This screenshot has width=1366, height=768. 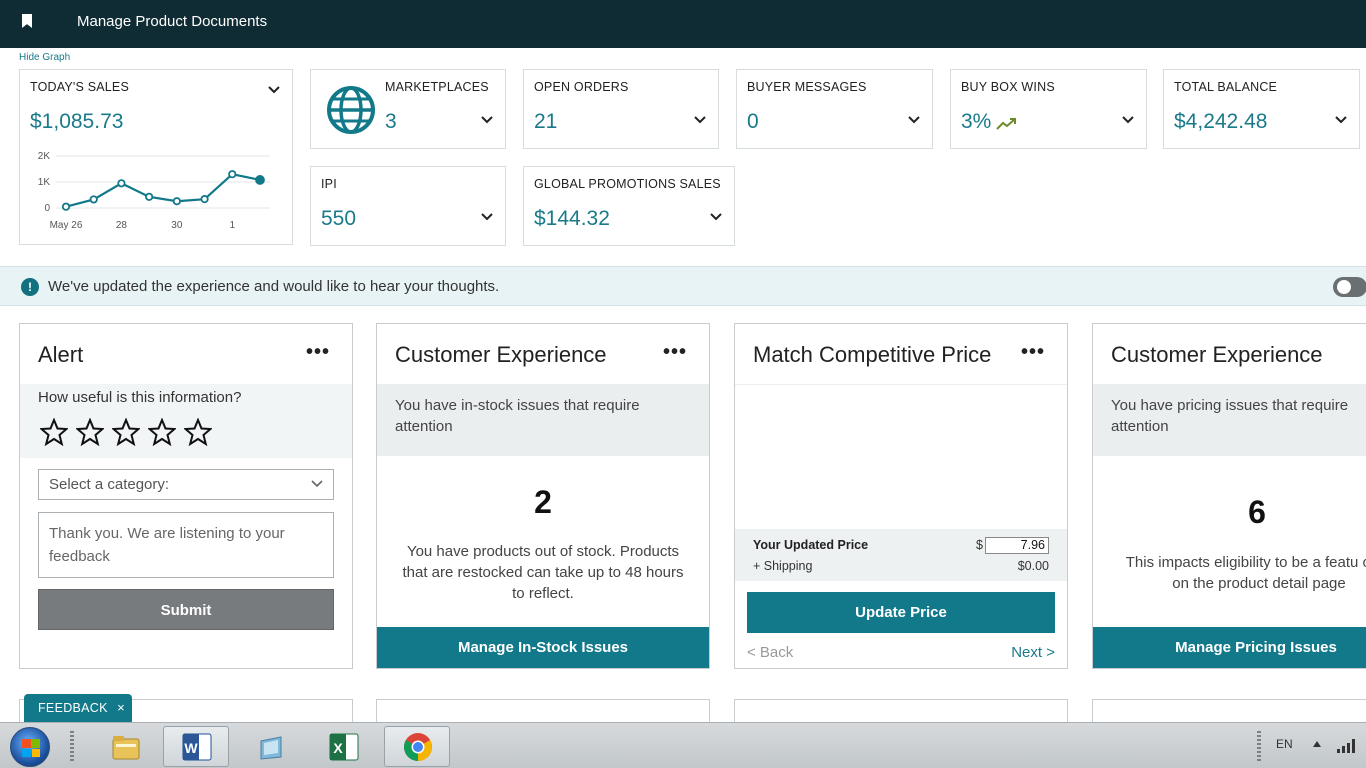 I want to click on buy-box-wins-label: BUY BOX WINS, so click(x=1008, y=87).